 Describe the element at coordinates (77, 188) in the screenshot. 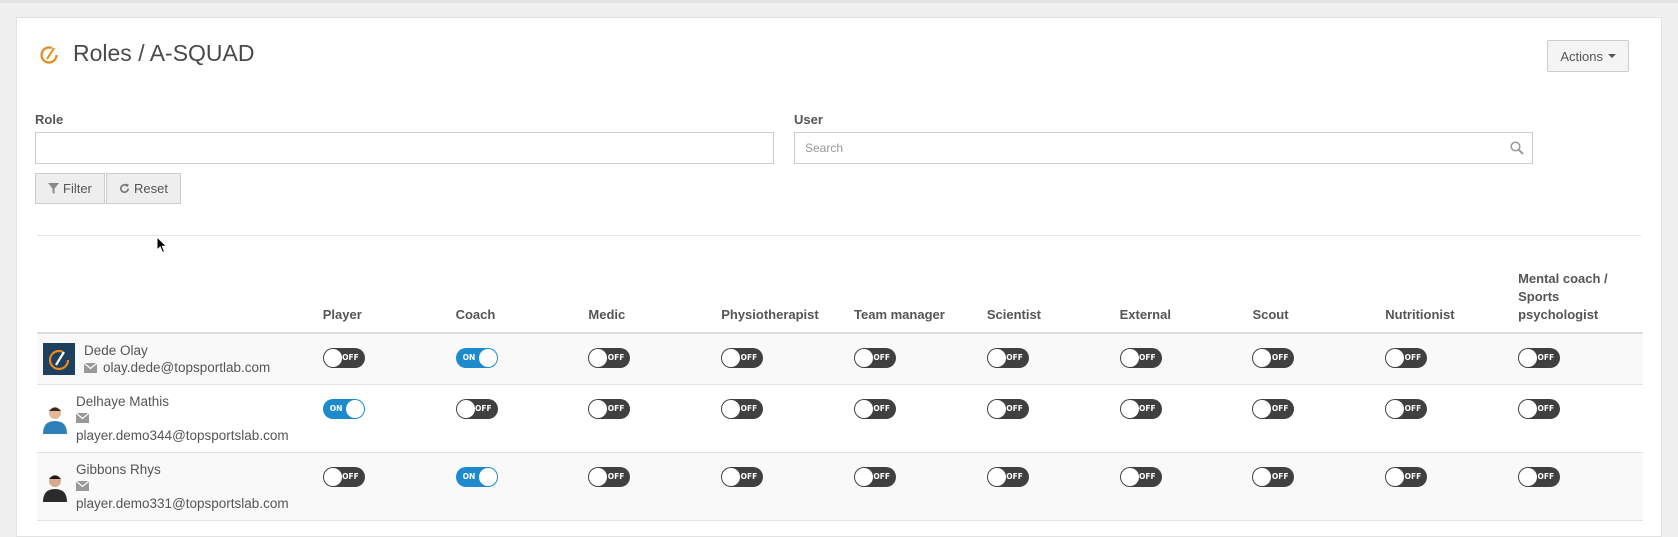

I see `filter-label: Filter` at that location.